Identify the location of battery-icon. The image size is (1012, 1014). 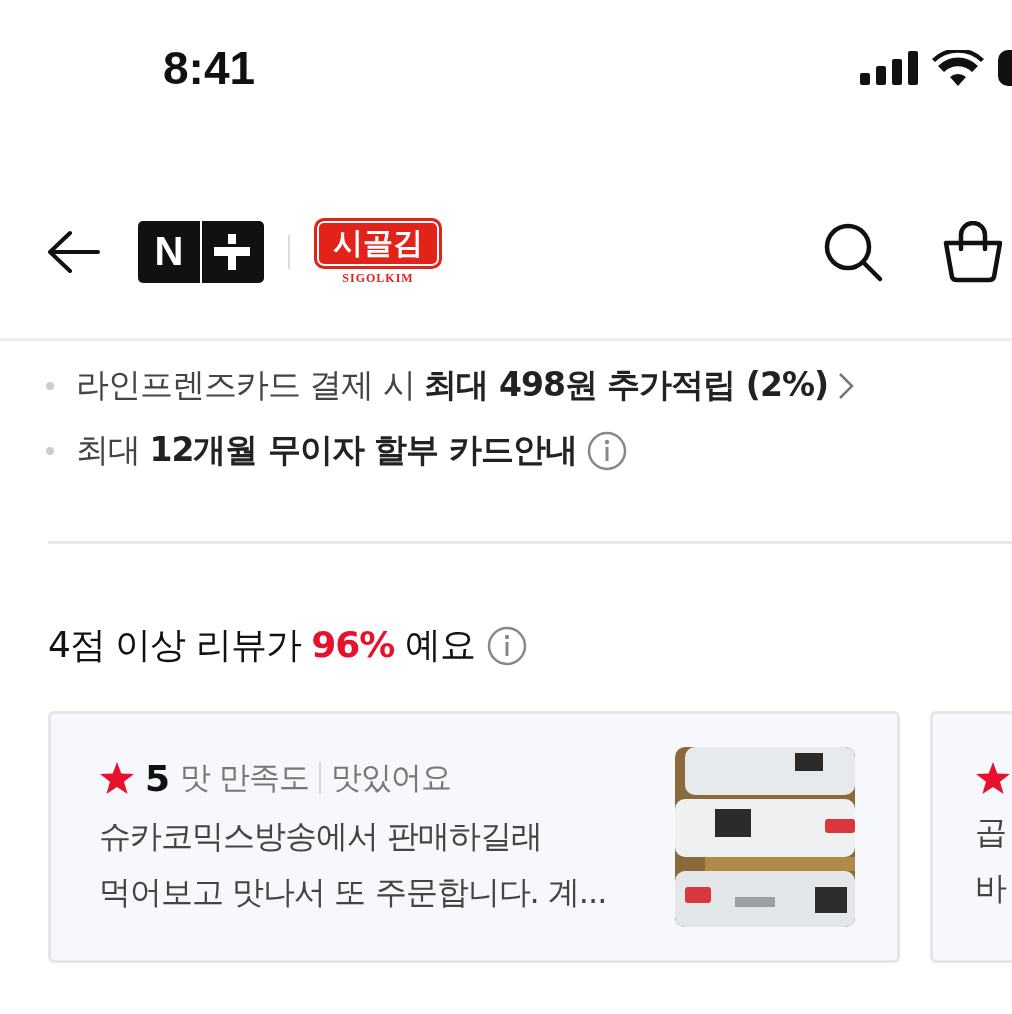
(1005, 67).